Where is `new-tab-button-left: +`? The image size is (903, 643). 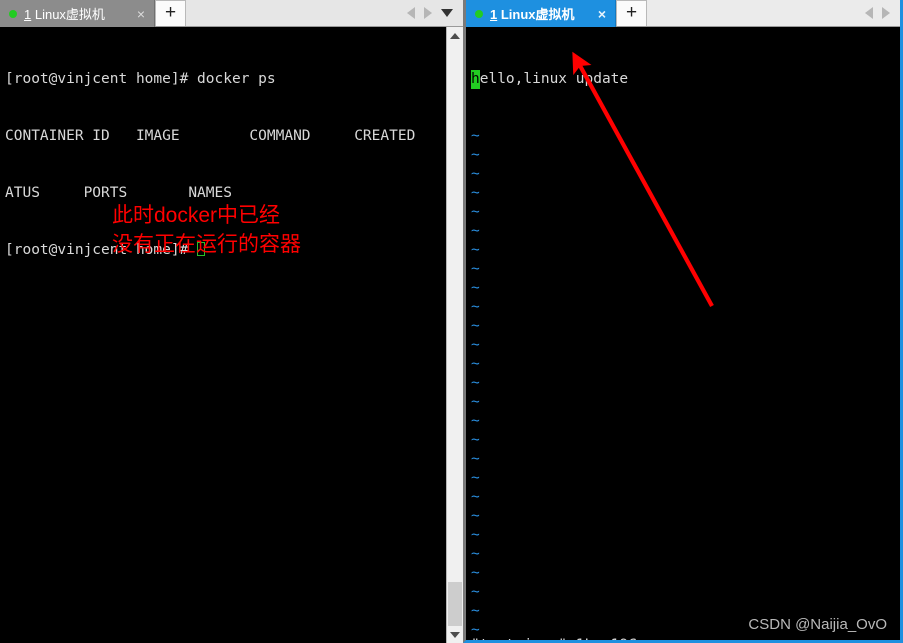 new-tab-button-left: + is located at coordinates (170, 13).